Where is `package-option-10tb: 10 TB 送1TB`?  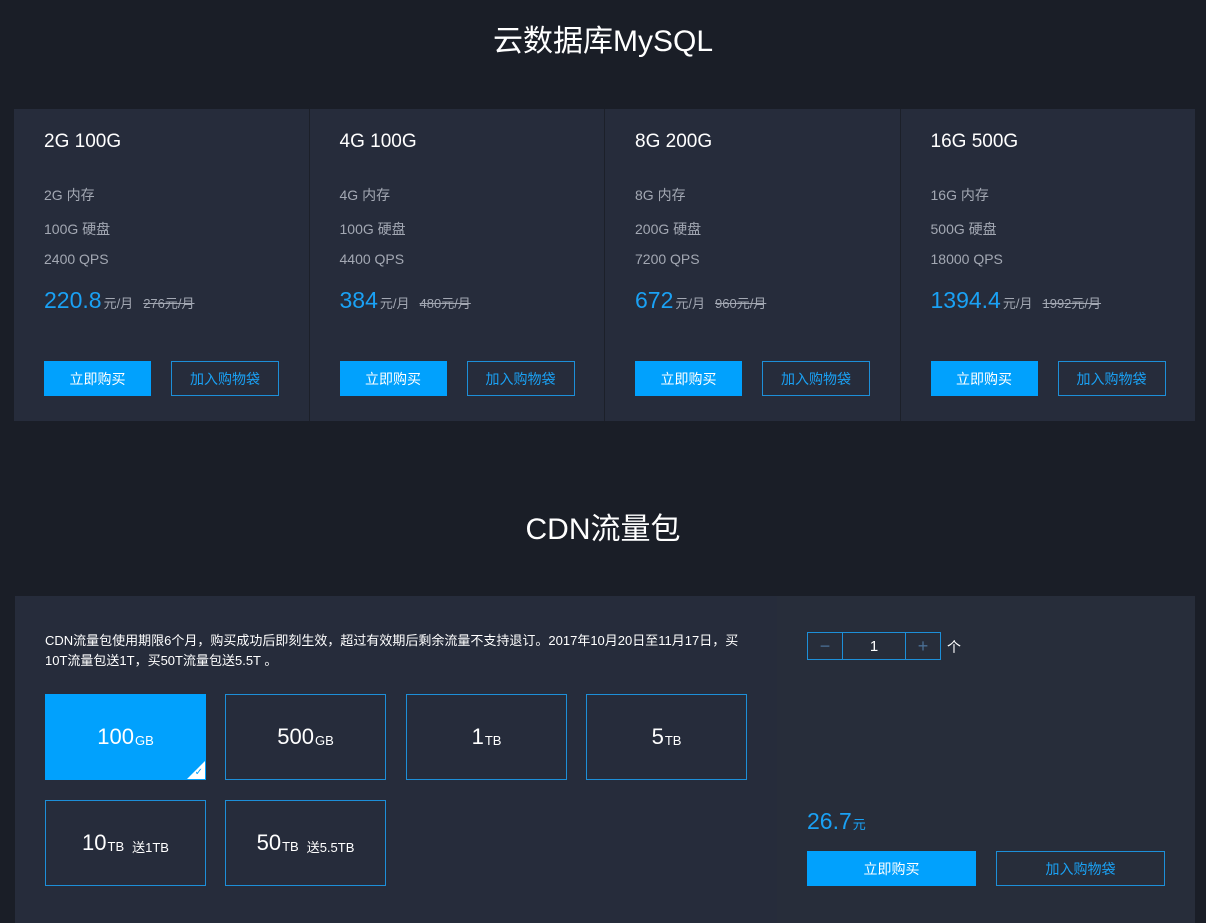
package-option-10tb: 10 TB 送1TB is located at coordinates (125, 843).